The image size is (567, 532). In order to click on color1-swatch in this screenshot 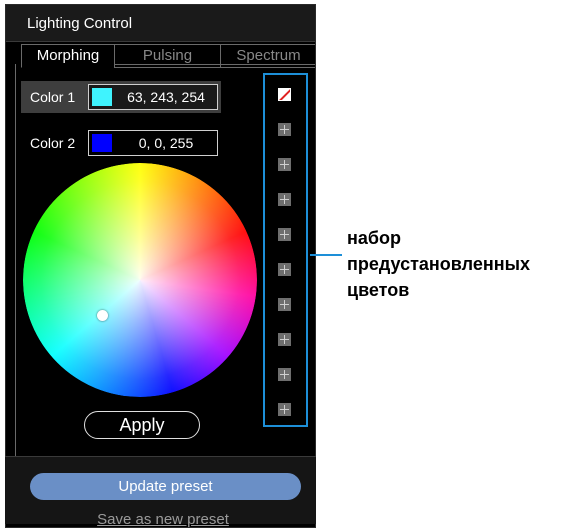, I will do `click(102, 97)`.